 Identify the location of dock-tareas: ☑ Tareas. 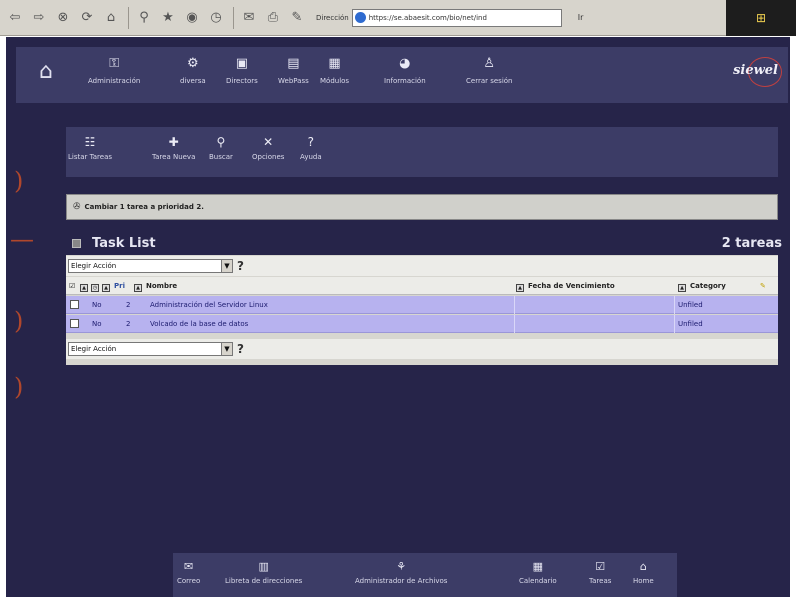
(600, 572).